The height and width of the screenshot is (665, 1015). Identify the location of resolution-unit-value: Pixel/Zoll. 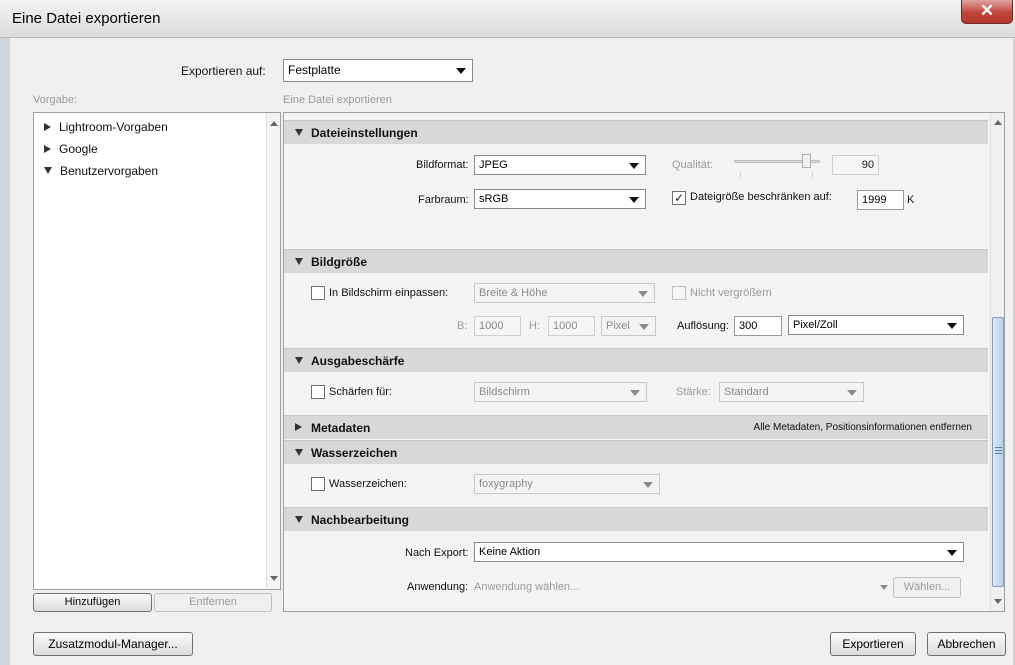
(815, 325).